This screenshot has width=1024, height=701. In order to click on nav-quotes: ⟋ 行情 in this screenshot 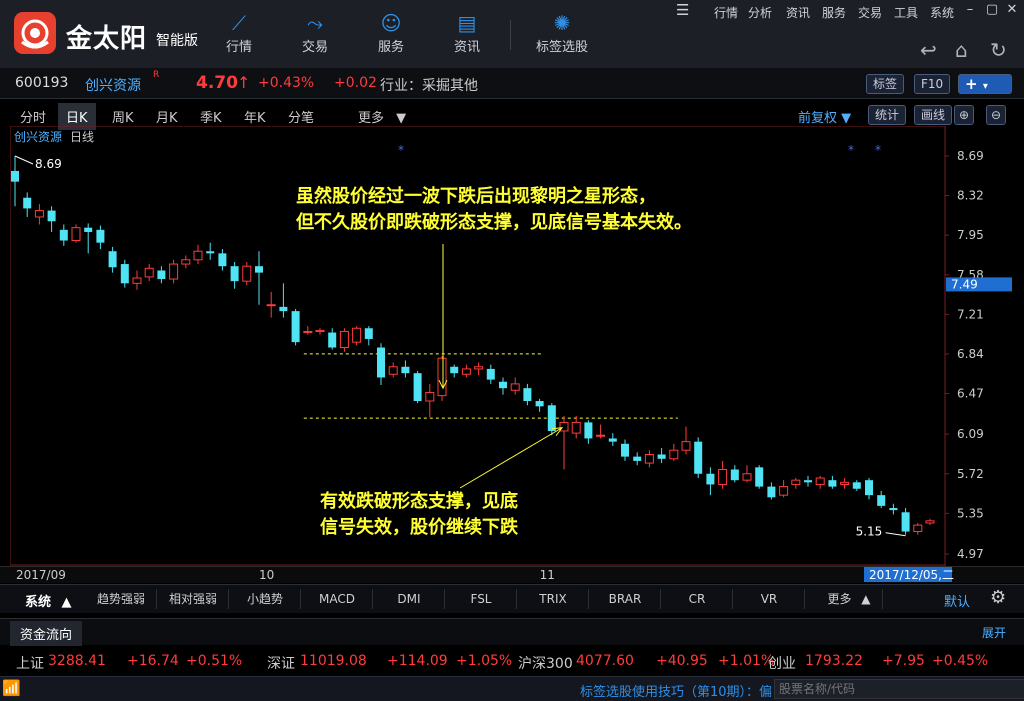, I will do `click(239, 36)`.